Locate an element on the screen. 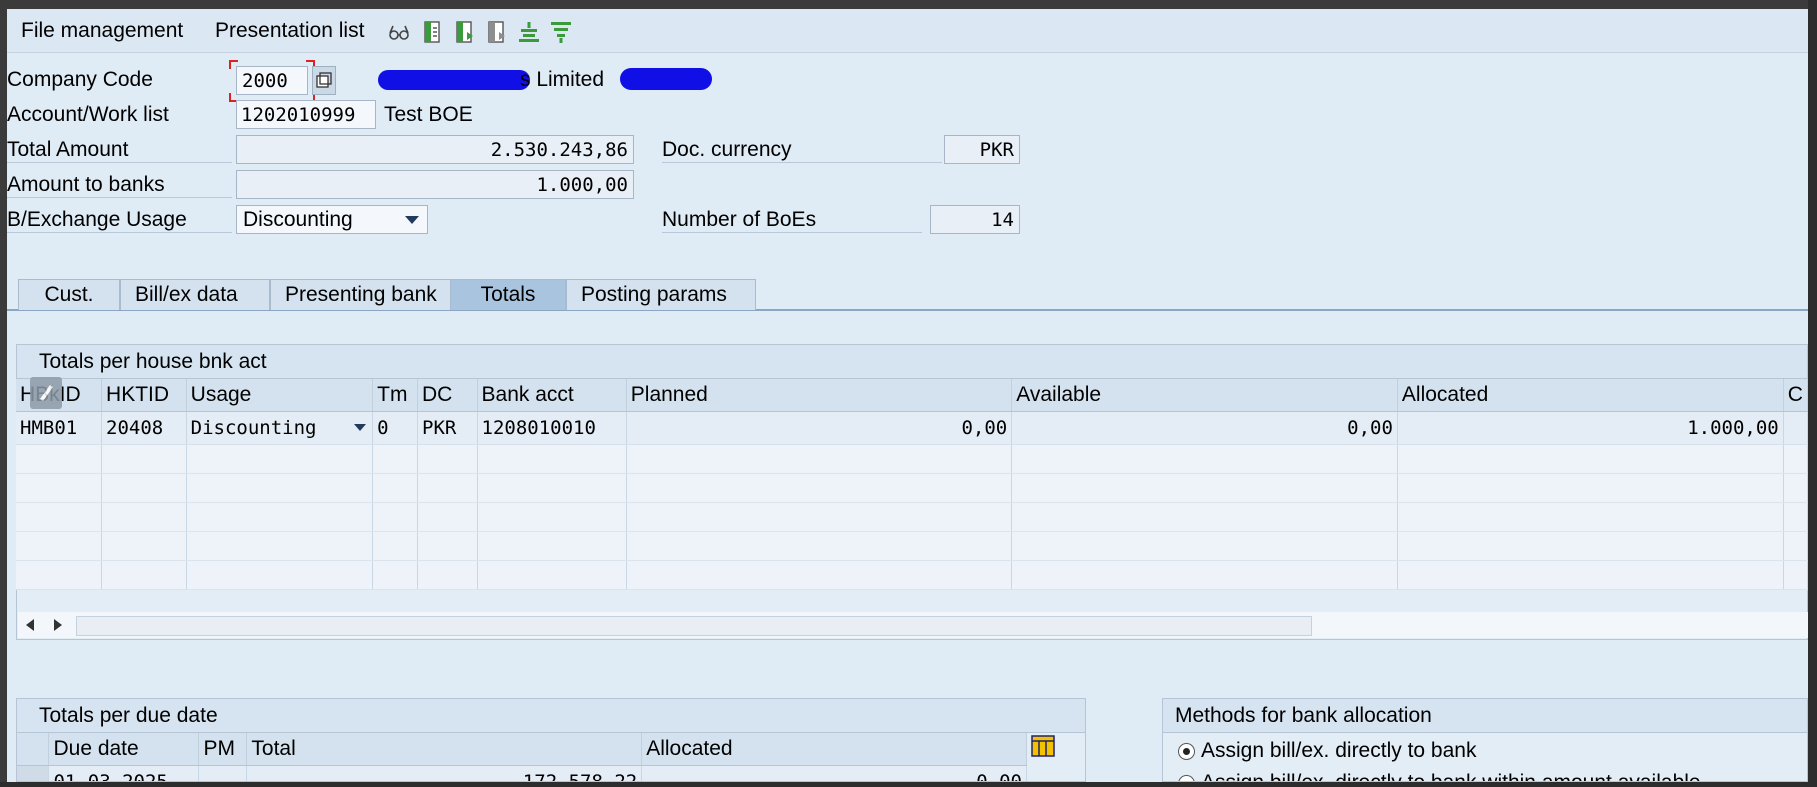 The image size is (1817, 787). house-bank-panel-title: Totals per house bnk act is located at coordinates (912, 362).